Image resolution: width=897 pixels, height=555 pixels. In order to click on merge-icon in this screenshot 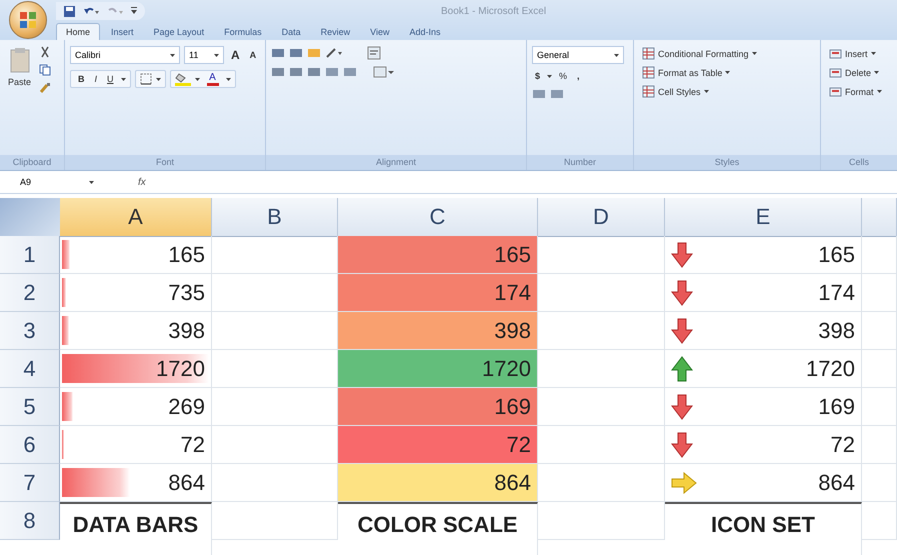, I will do `click(384, 72)`.